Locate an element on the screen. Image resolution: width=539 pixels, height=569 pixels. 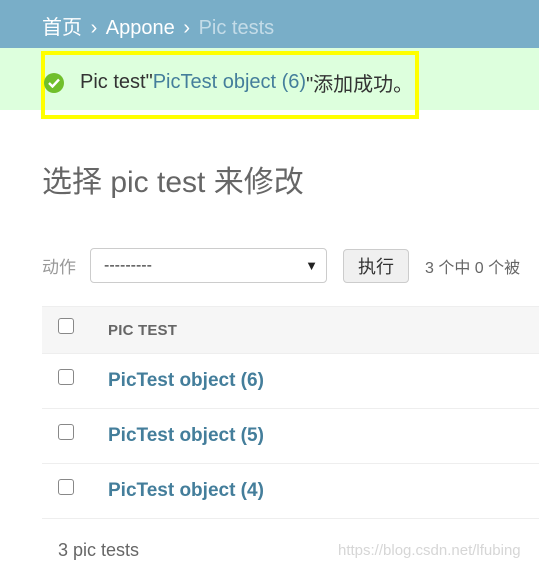
breadcrumb-app-link: Appone is located at coordinates (140, 28).